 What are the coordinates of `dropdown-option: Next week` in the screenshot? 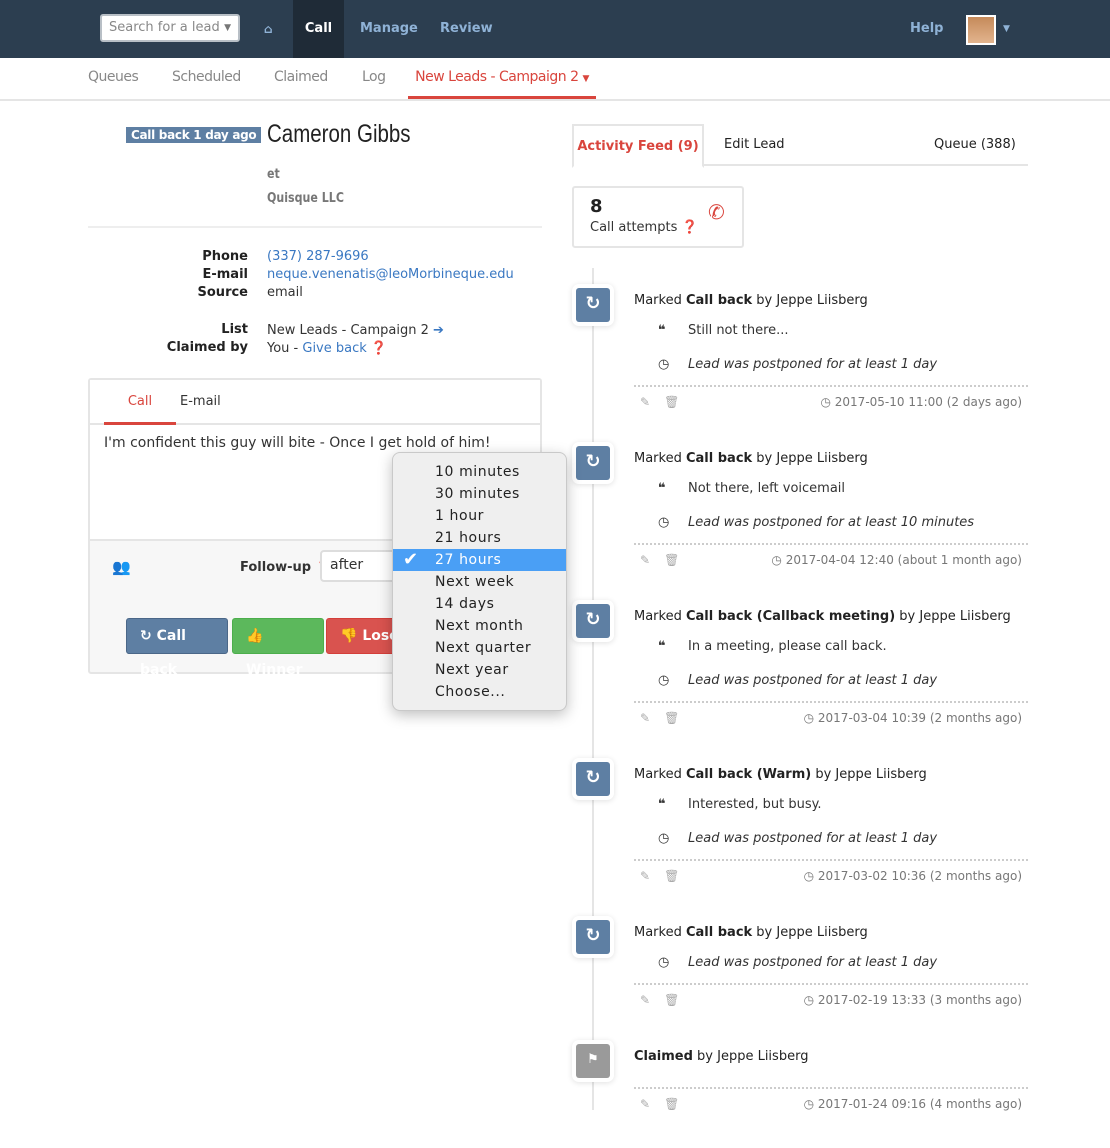 It's located at (479, 582).